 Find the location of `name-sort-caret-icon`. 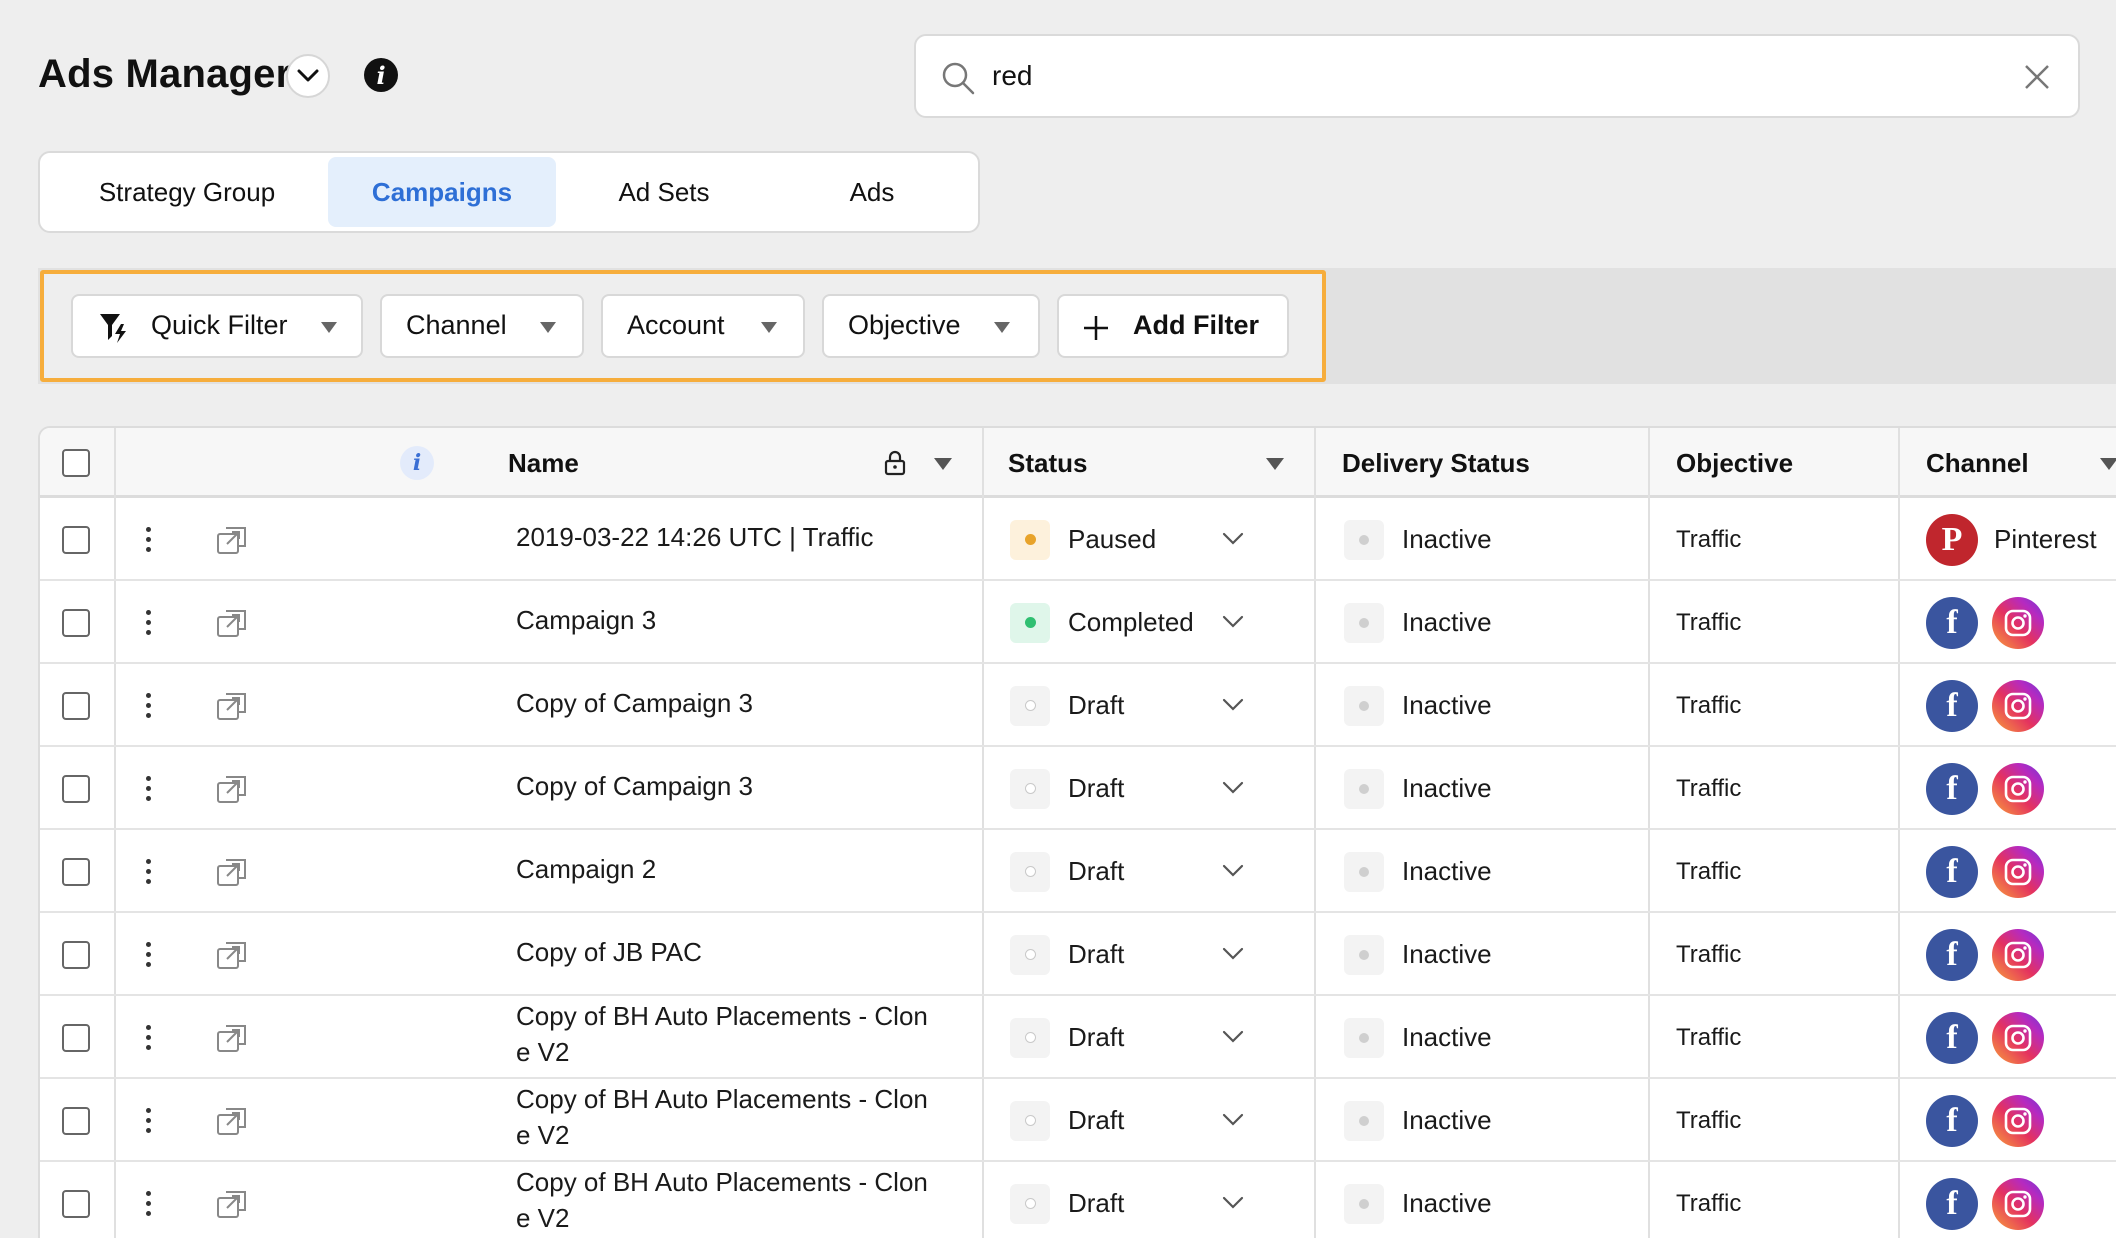

name-sort-caret-icon is located at coordinates (943, 464).